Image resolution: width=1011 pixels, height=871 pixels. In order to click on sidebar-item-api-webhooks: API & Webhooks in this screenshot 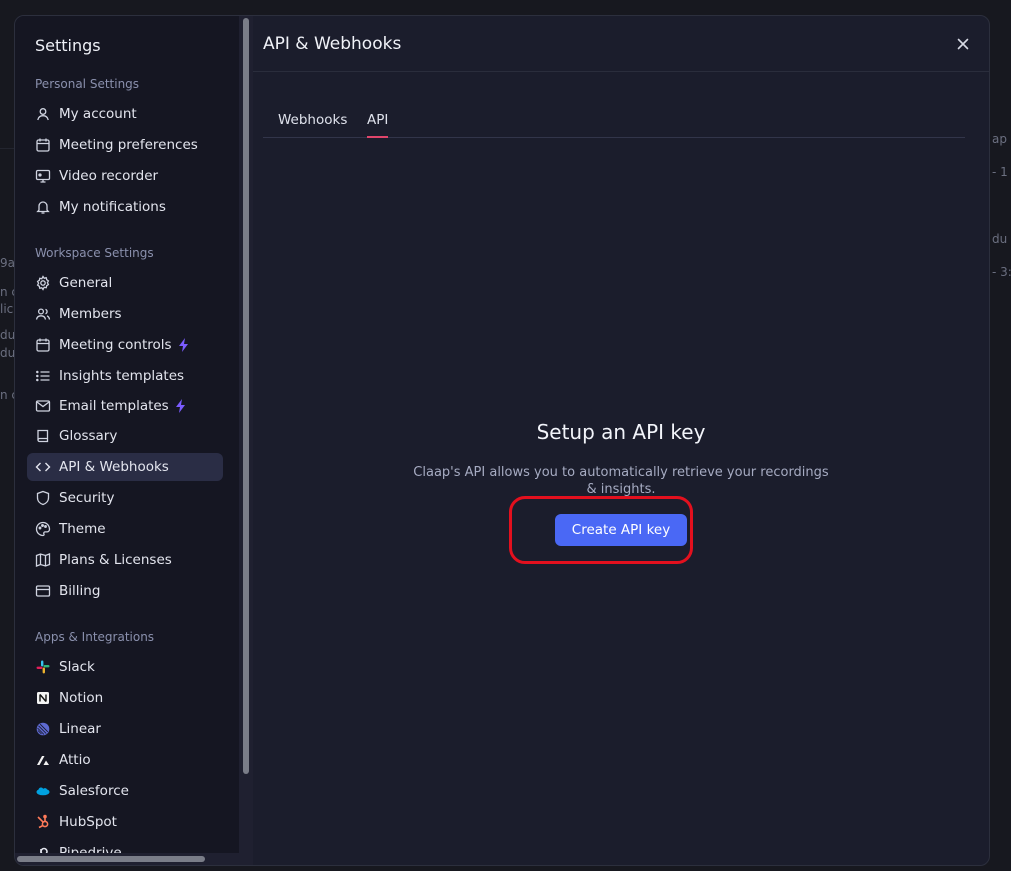, I will do `click(125, 467)`.